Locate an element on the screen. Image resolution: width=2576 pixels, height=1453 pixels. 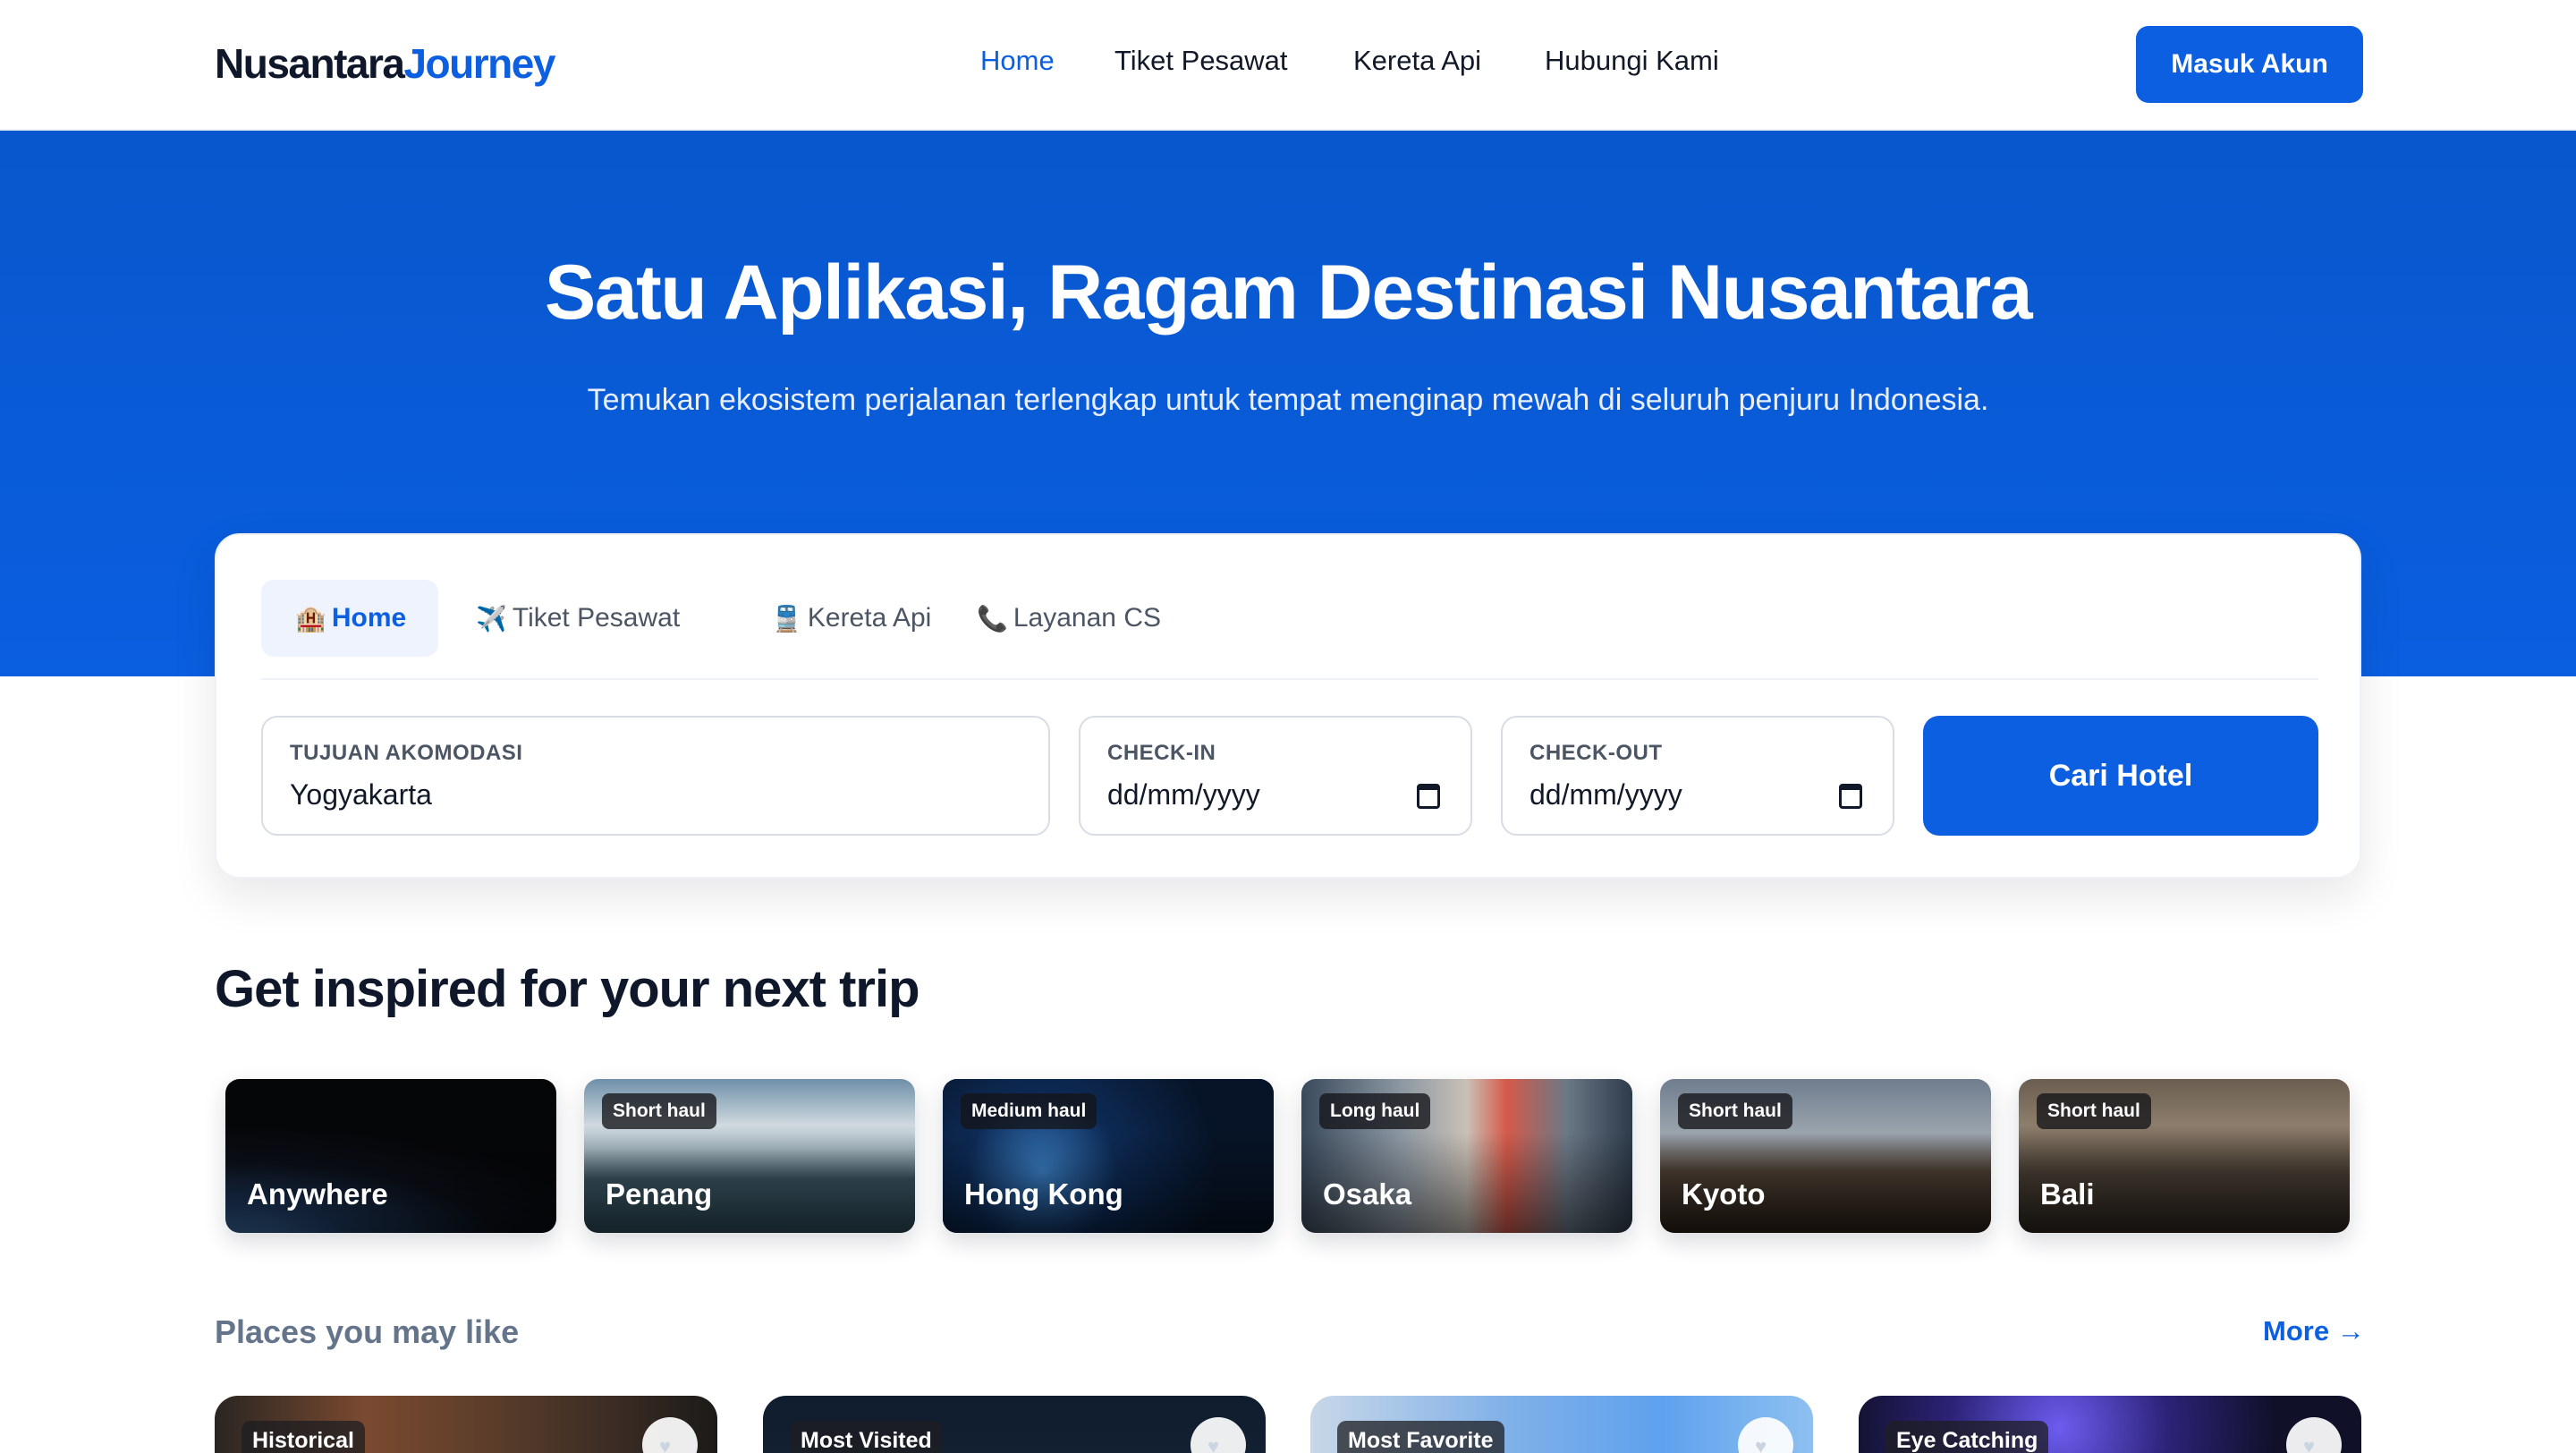
card-city: Kyoto is located at coordinates (1724, 1194).